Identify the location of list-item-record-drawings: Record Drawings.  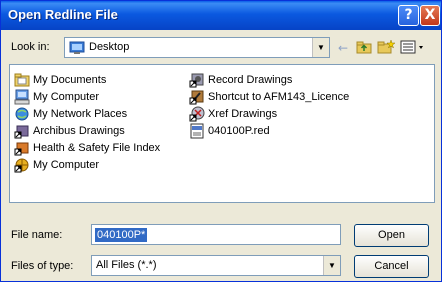
(240, 79).